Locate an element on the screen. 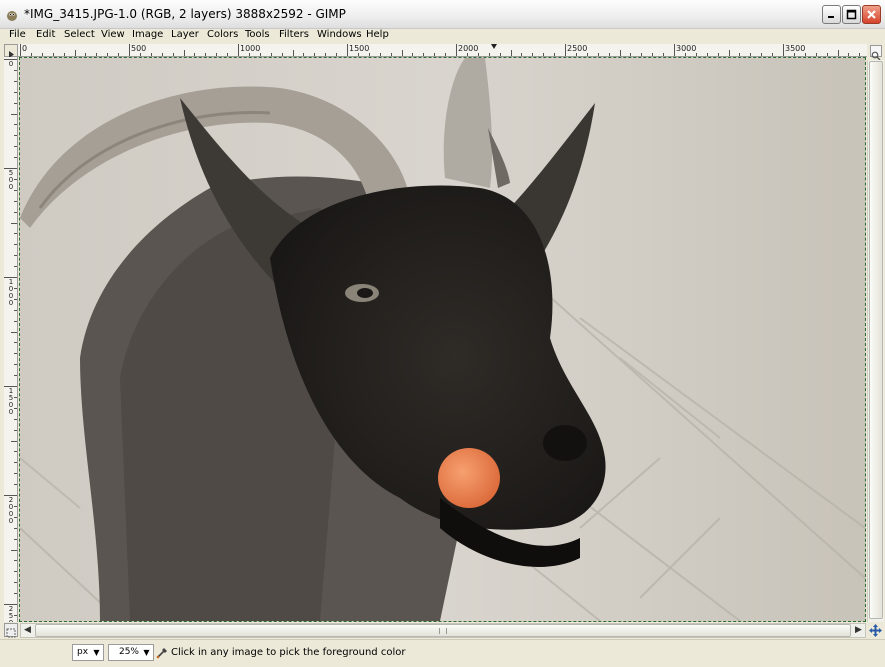 This screenshot has width=885, height=667. menu-tools: Tools is located at coordinates (257, 34).